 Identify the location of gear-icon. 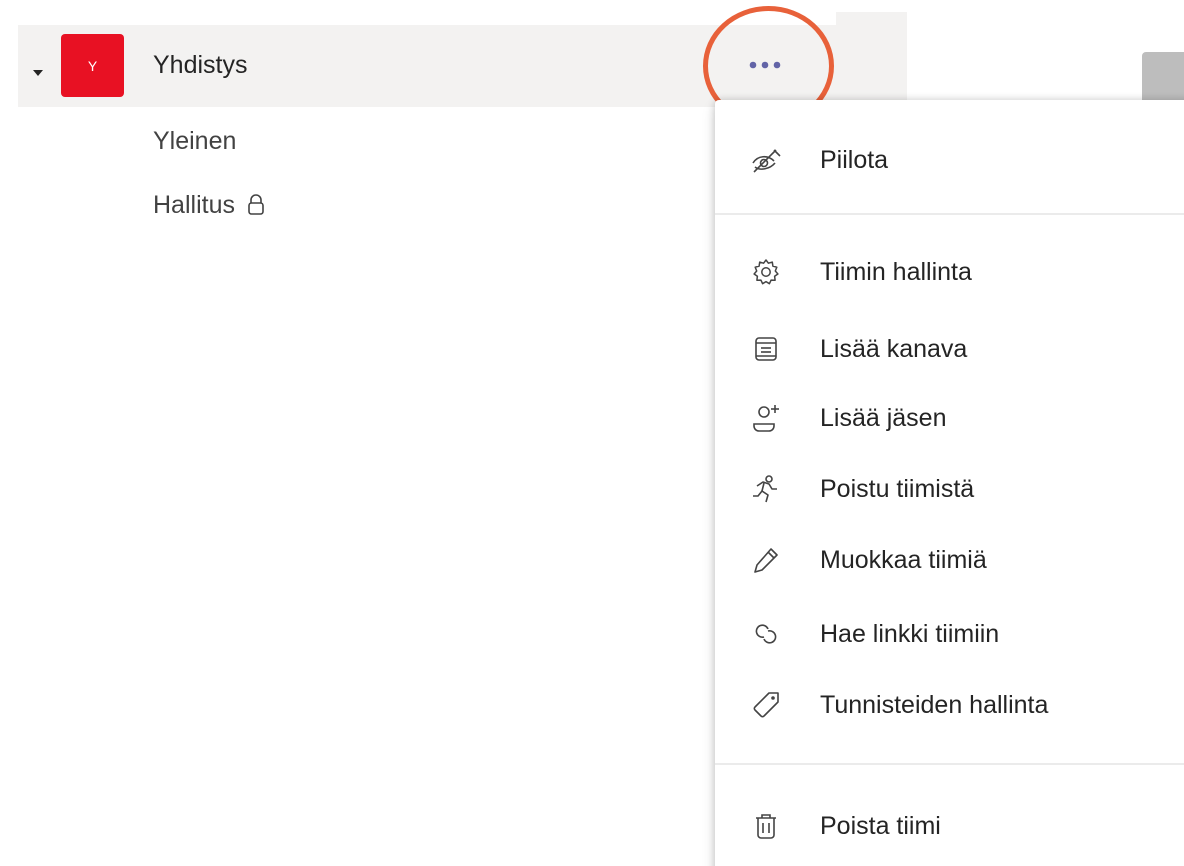
(766, 272).